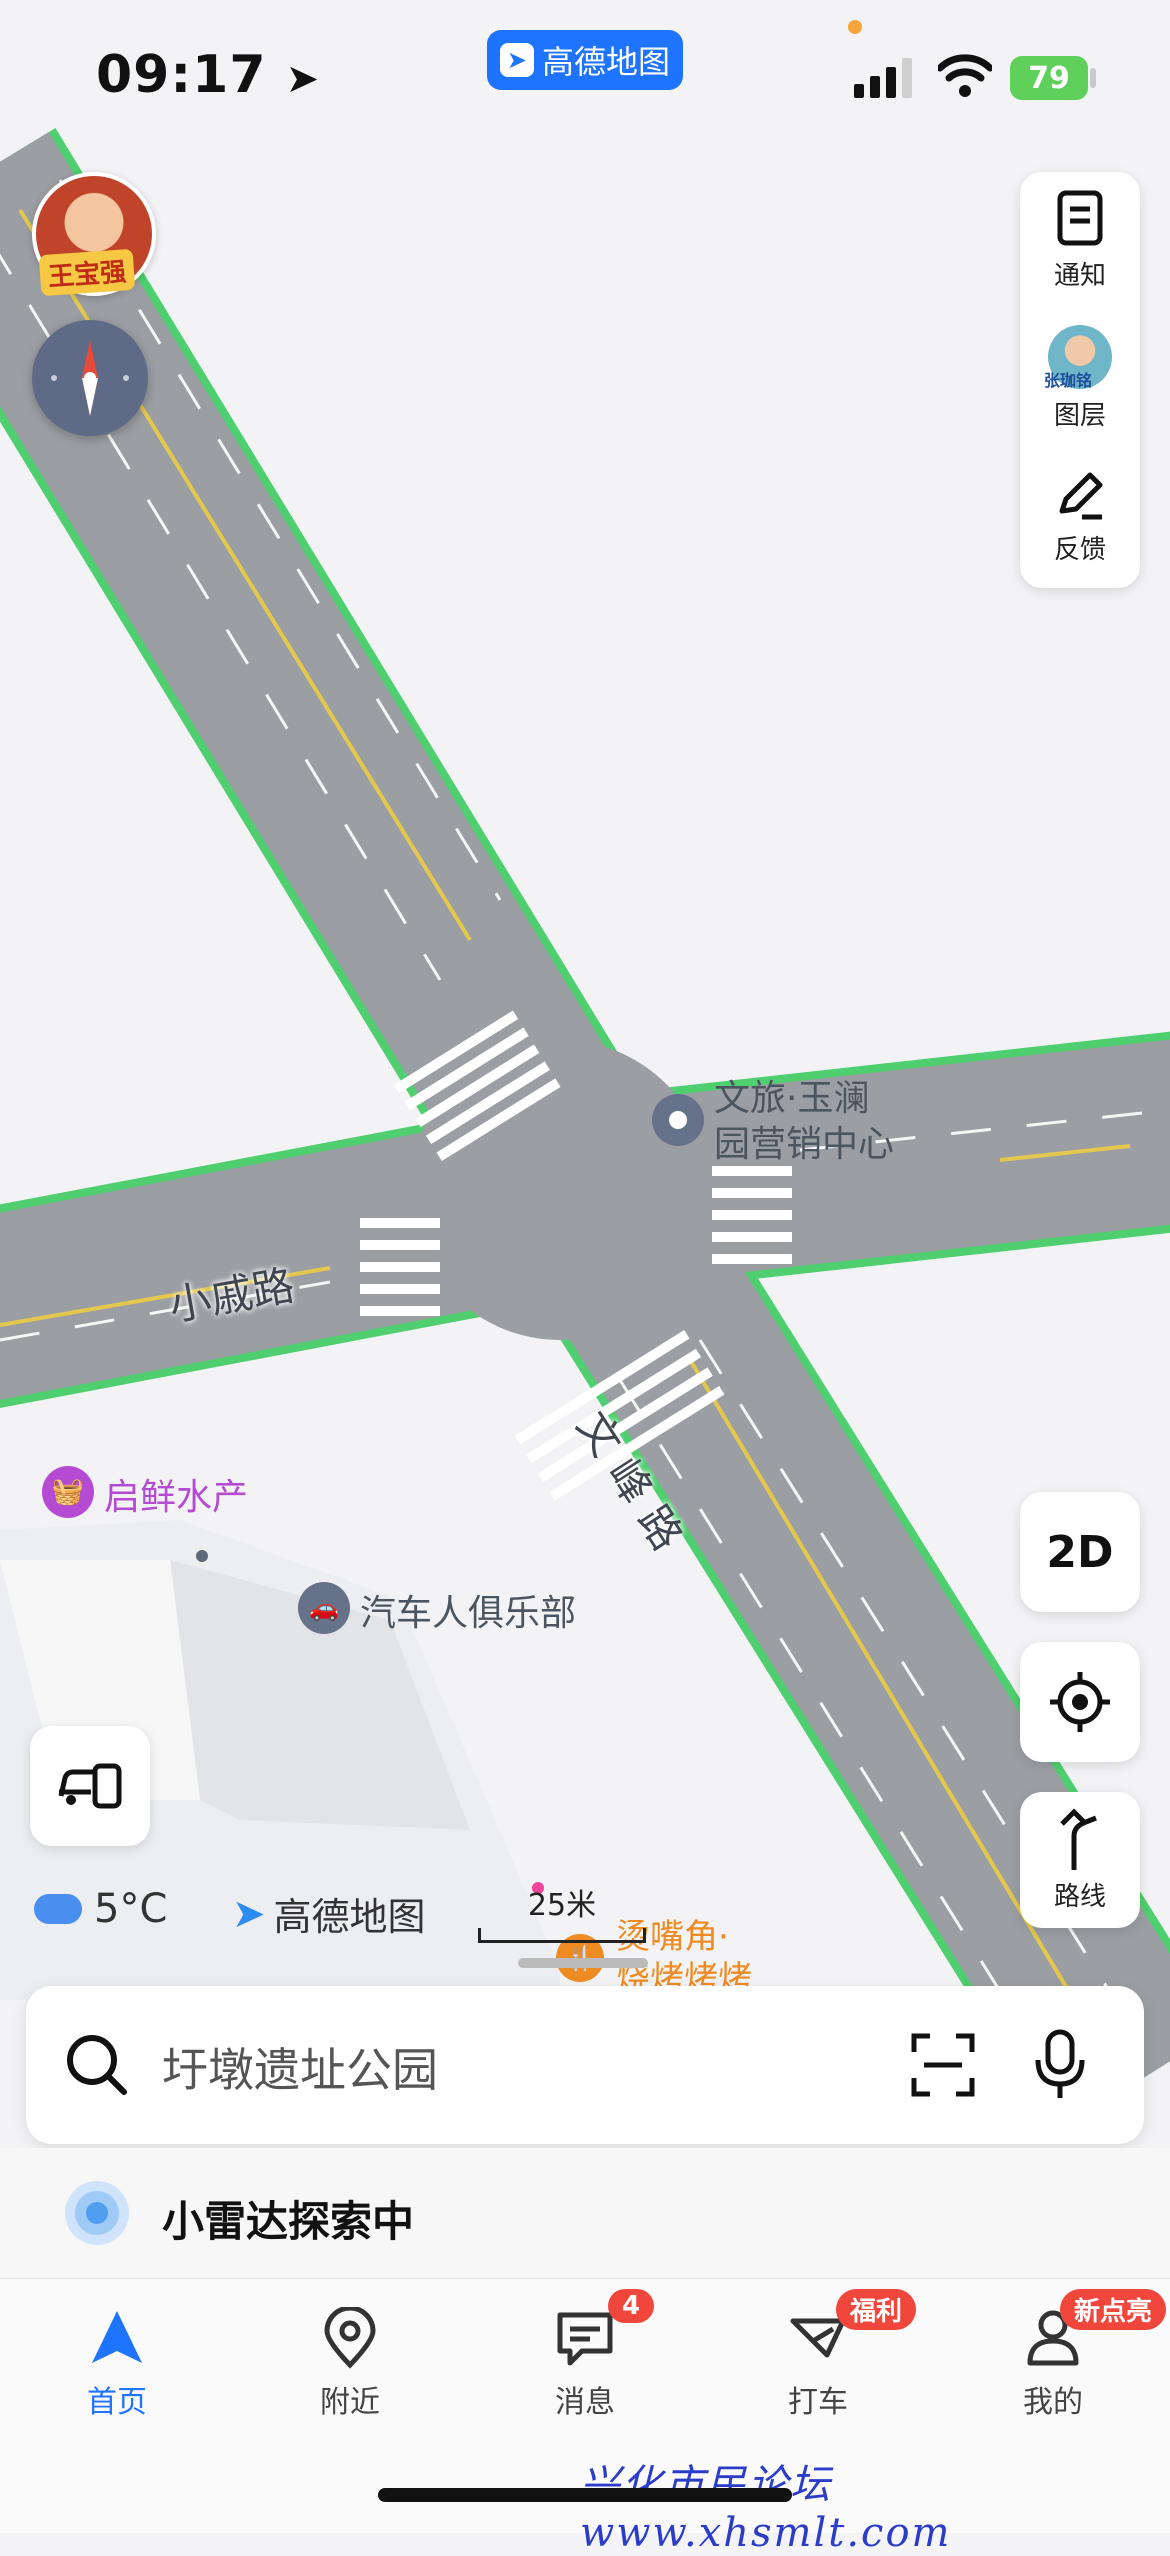 This screenshot has height=2556, width=1170. I want to click on battery-level: 79, so click(1049, 78).